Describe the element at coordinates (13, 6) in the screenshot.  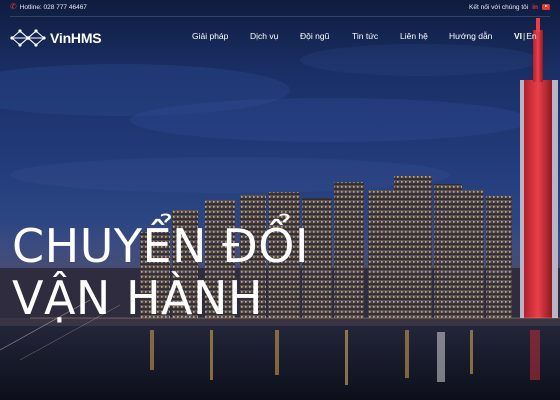
I see `phone-icon: ✆` at that location.